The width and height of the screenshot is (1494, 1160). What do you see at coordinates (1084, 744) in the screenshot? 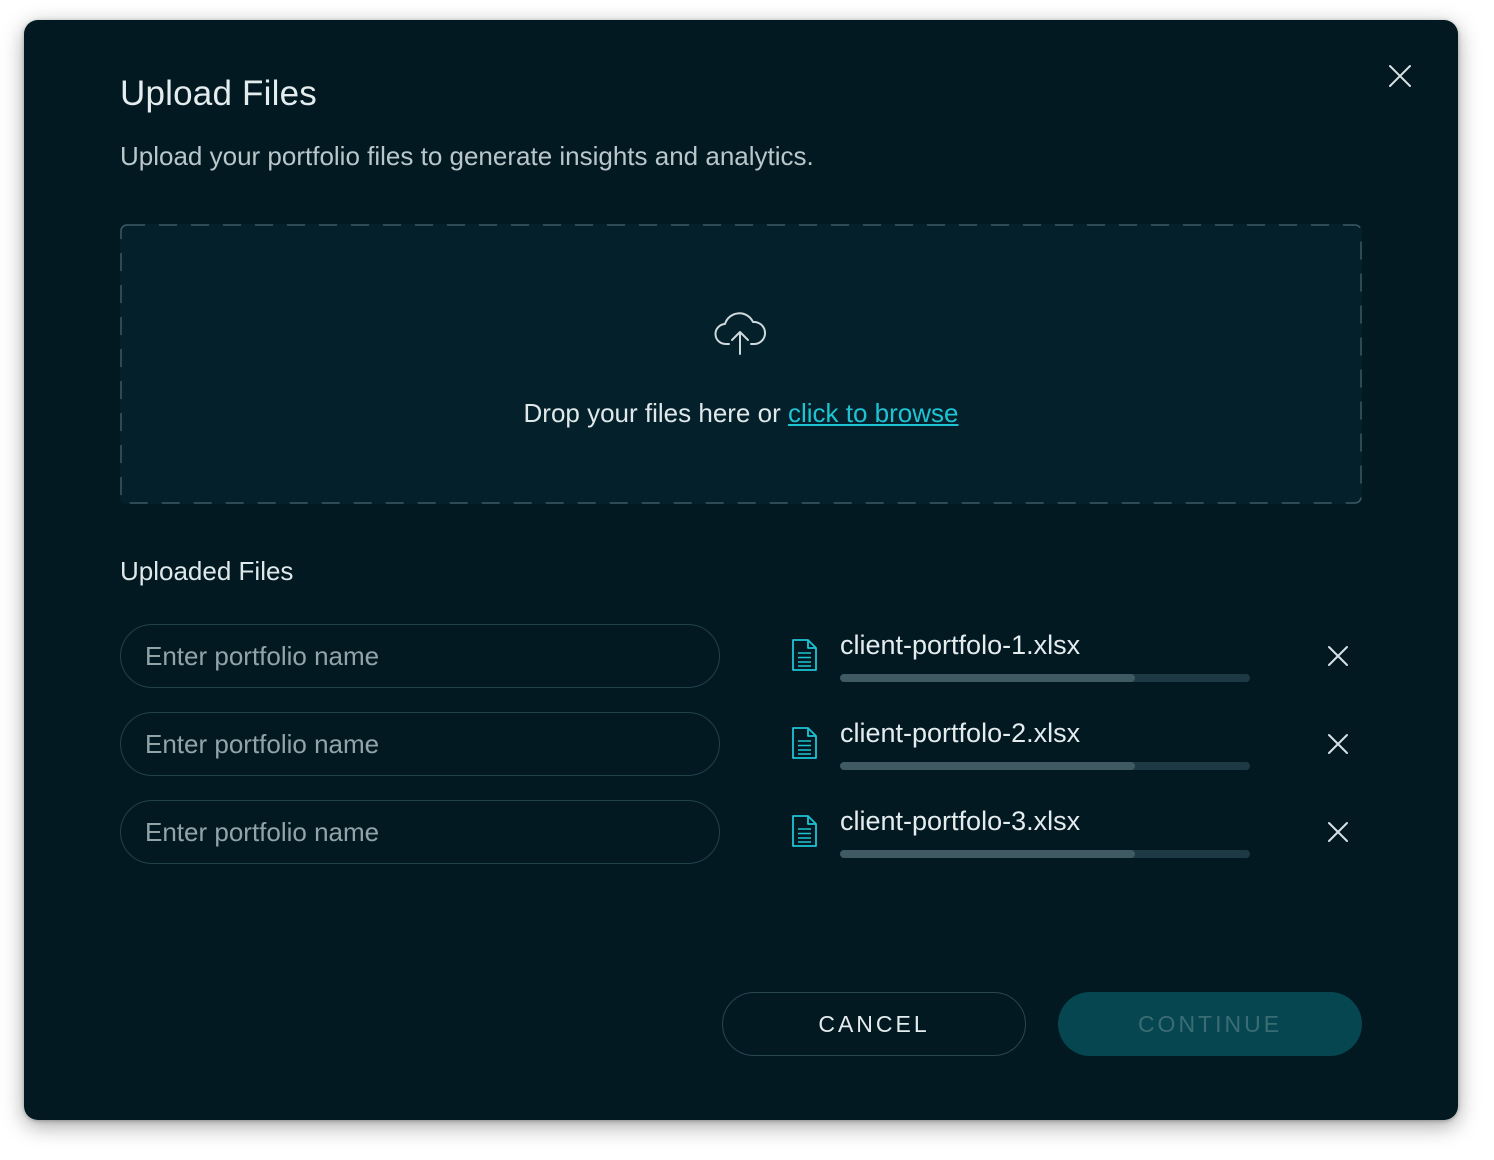
I see `uploaded-file-row: client-portfolo-2.xlsx` at bounding box center [1084, 744].